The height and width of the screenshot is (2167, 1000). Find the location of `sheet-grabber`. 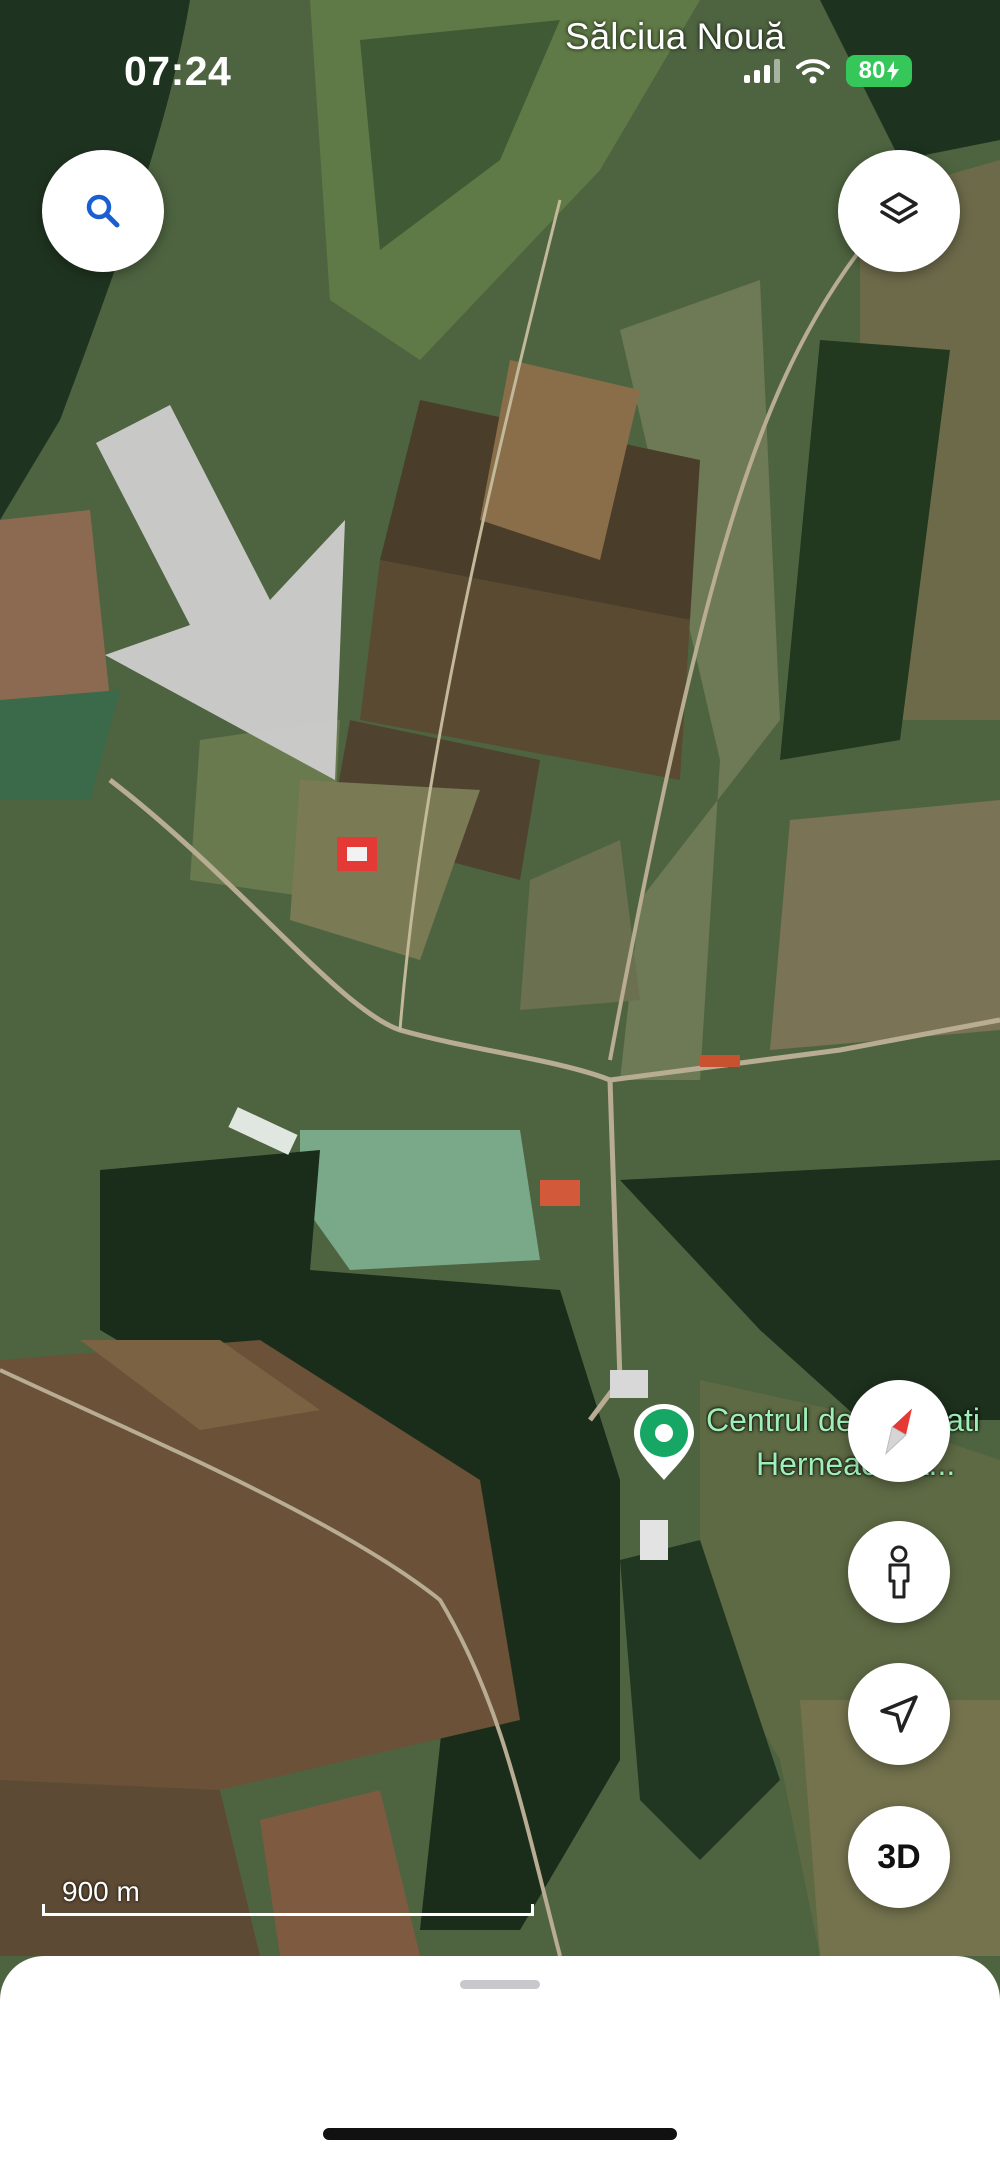

sheet-grabber is located at coordinates (500, 1984).